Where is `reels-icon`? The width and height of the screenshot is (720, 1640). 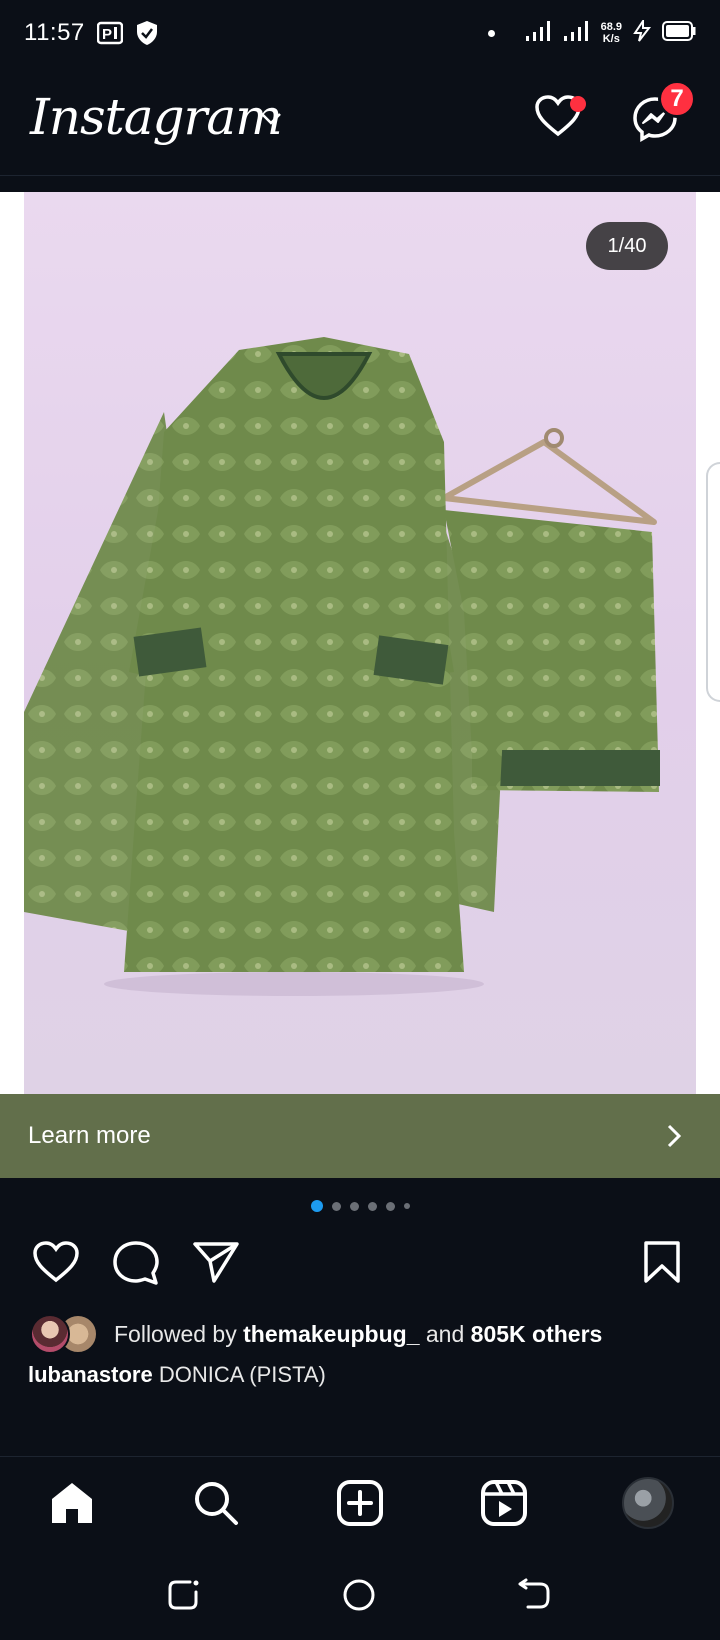
reels-icon is located at coordinates (504, 1505).